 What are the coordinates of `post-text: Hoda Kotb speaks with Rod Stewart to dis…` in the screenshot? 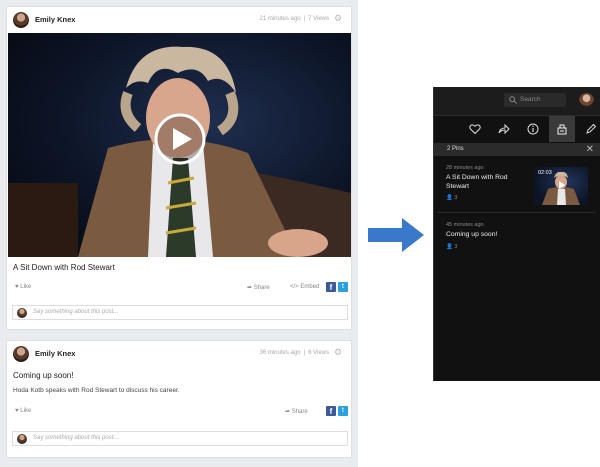 It's located at (96, 390).